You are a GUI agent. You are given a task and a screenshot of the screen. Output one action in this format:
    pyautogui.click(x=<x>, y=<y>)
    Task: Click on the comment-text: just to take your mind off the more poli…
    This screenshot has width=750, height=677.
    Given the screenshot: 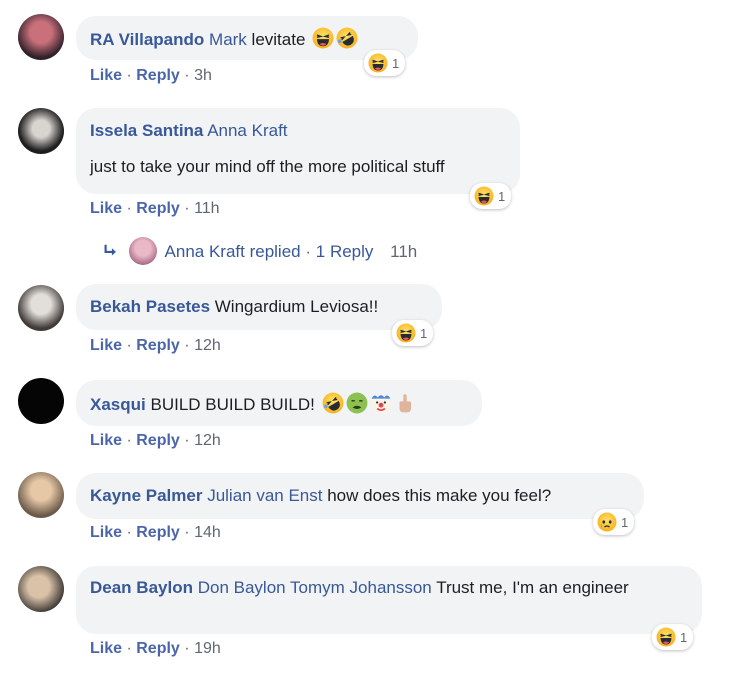 What is the action you would take?
    pyautogui.click(x=267, y=166)
    